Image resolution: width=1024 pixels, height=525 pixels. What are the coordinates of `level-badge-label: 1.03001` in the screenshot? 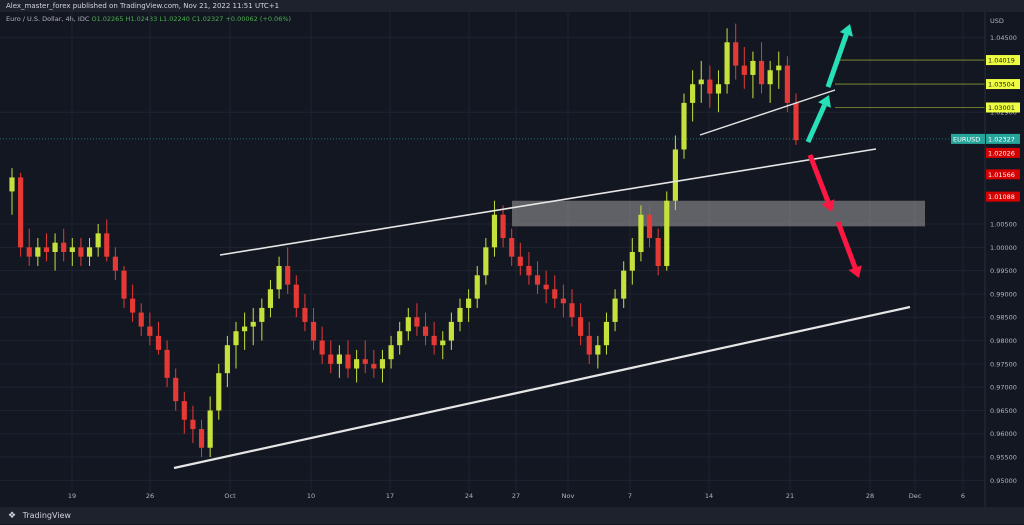 It's located at (1001, 108).